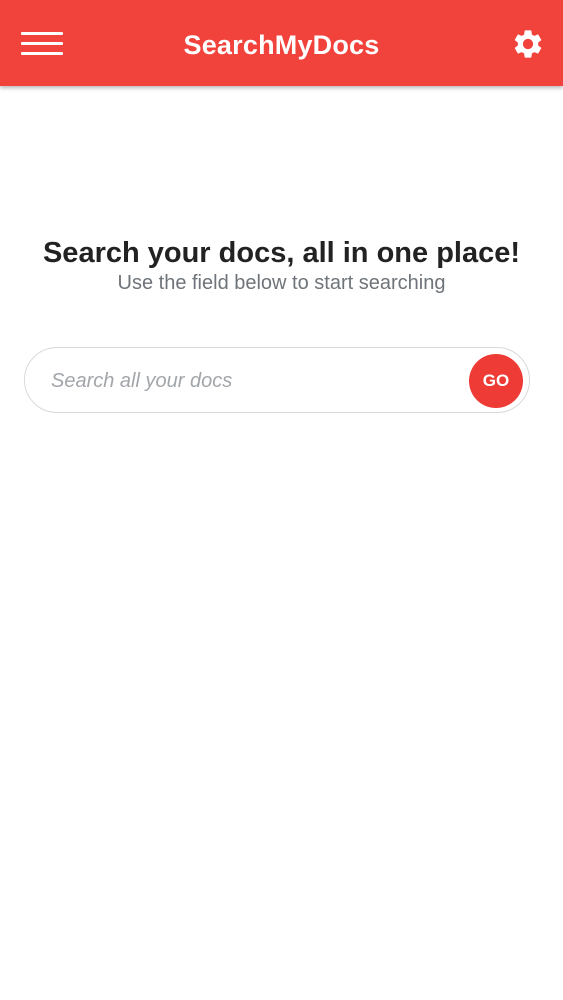  I want to click on search-bar: GO, so click(277, 380).